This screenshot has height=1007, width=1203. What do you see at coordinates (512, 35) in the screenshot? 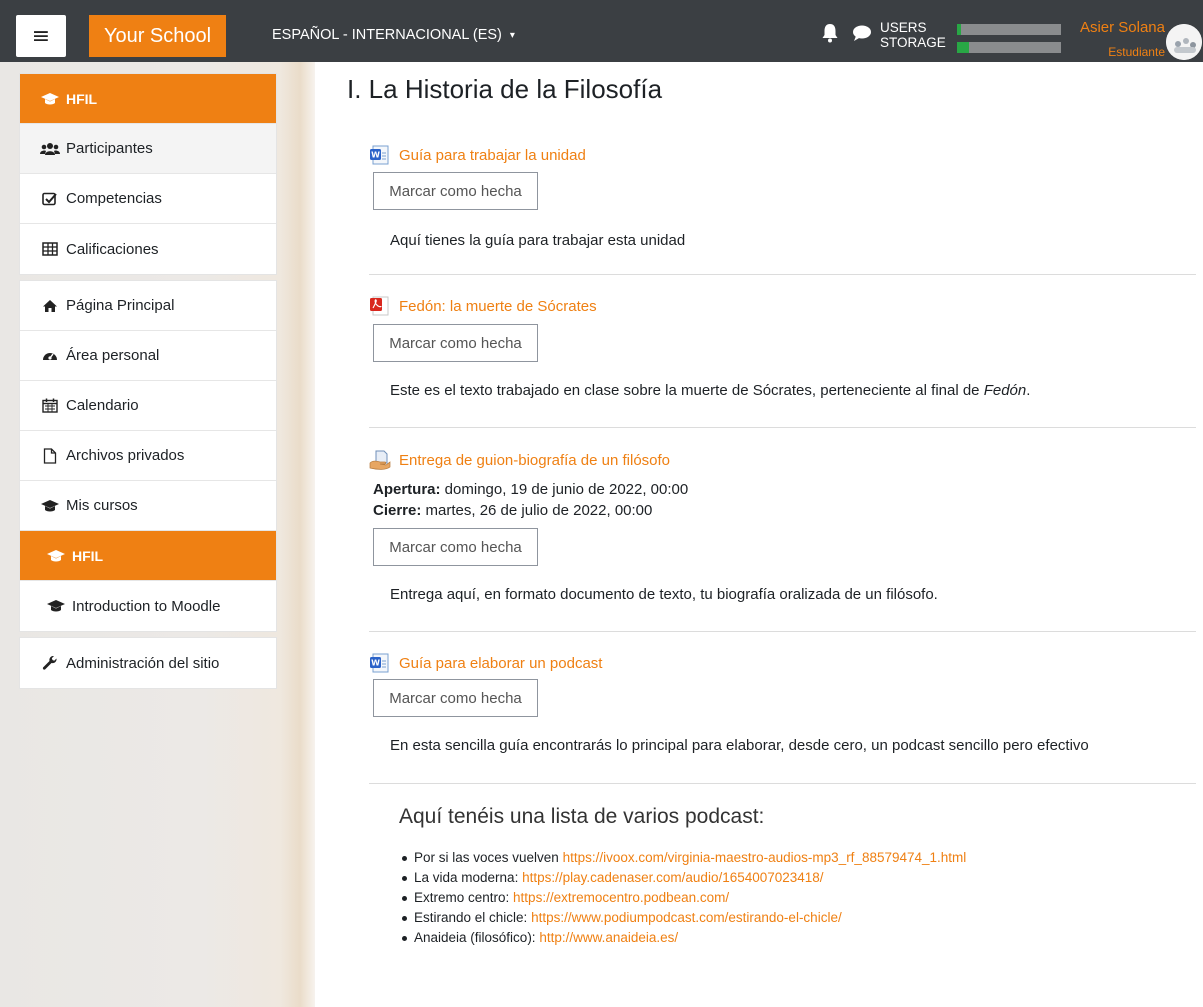
I see `caret-down-icon: ▾` at bounding box center [512, 35].